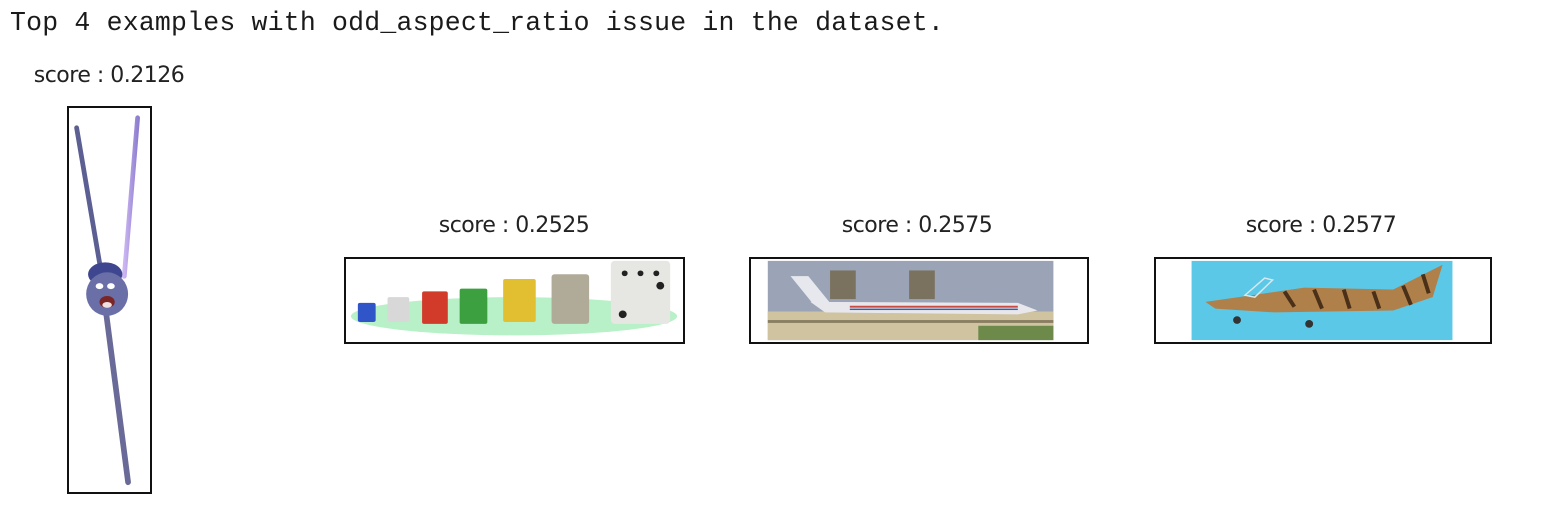  I want to click on airliner-image, so click(910, 300).